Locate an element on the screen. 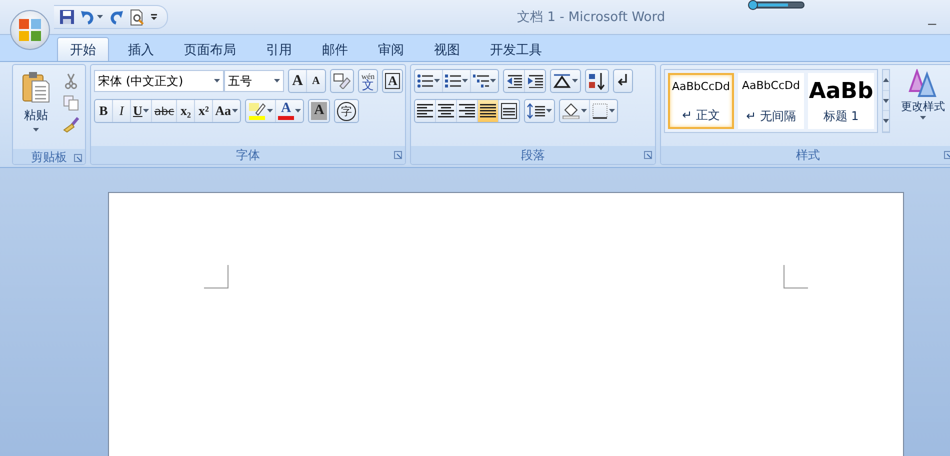  ribbon-tab: 页面布局 is located at coordinates (210, 49).